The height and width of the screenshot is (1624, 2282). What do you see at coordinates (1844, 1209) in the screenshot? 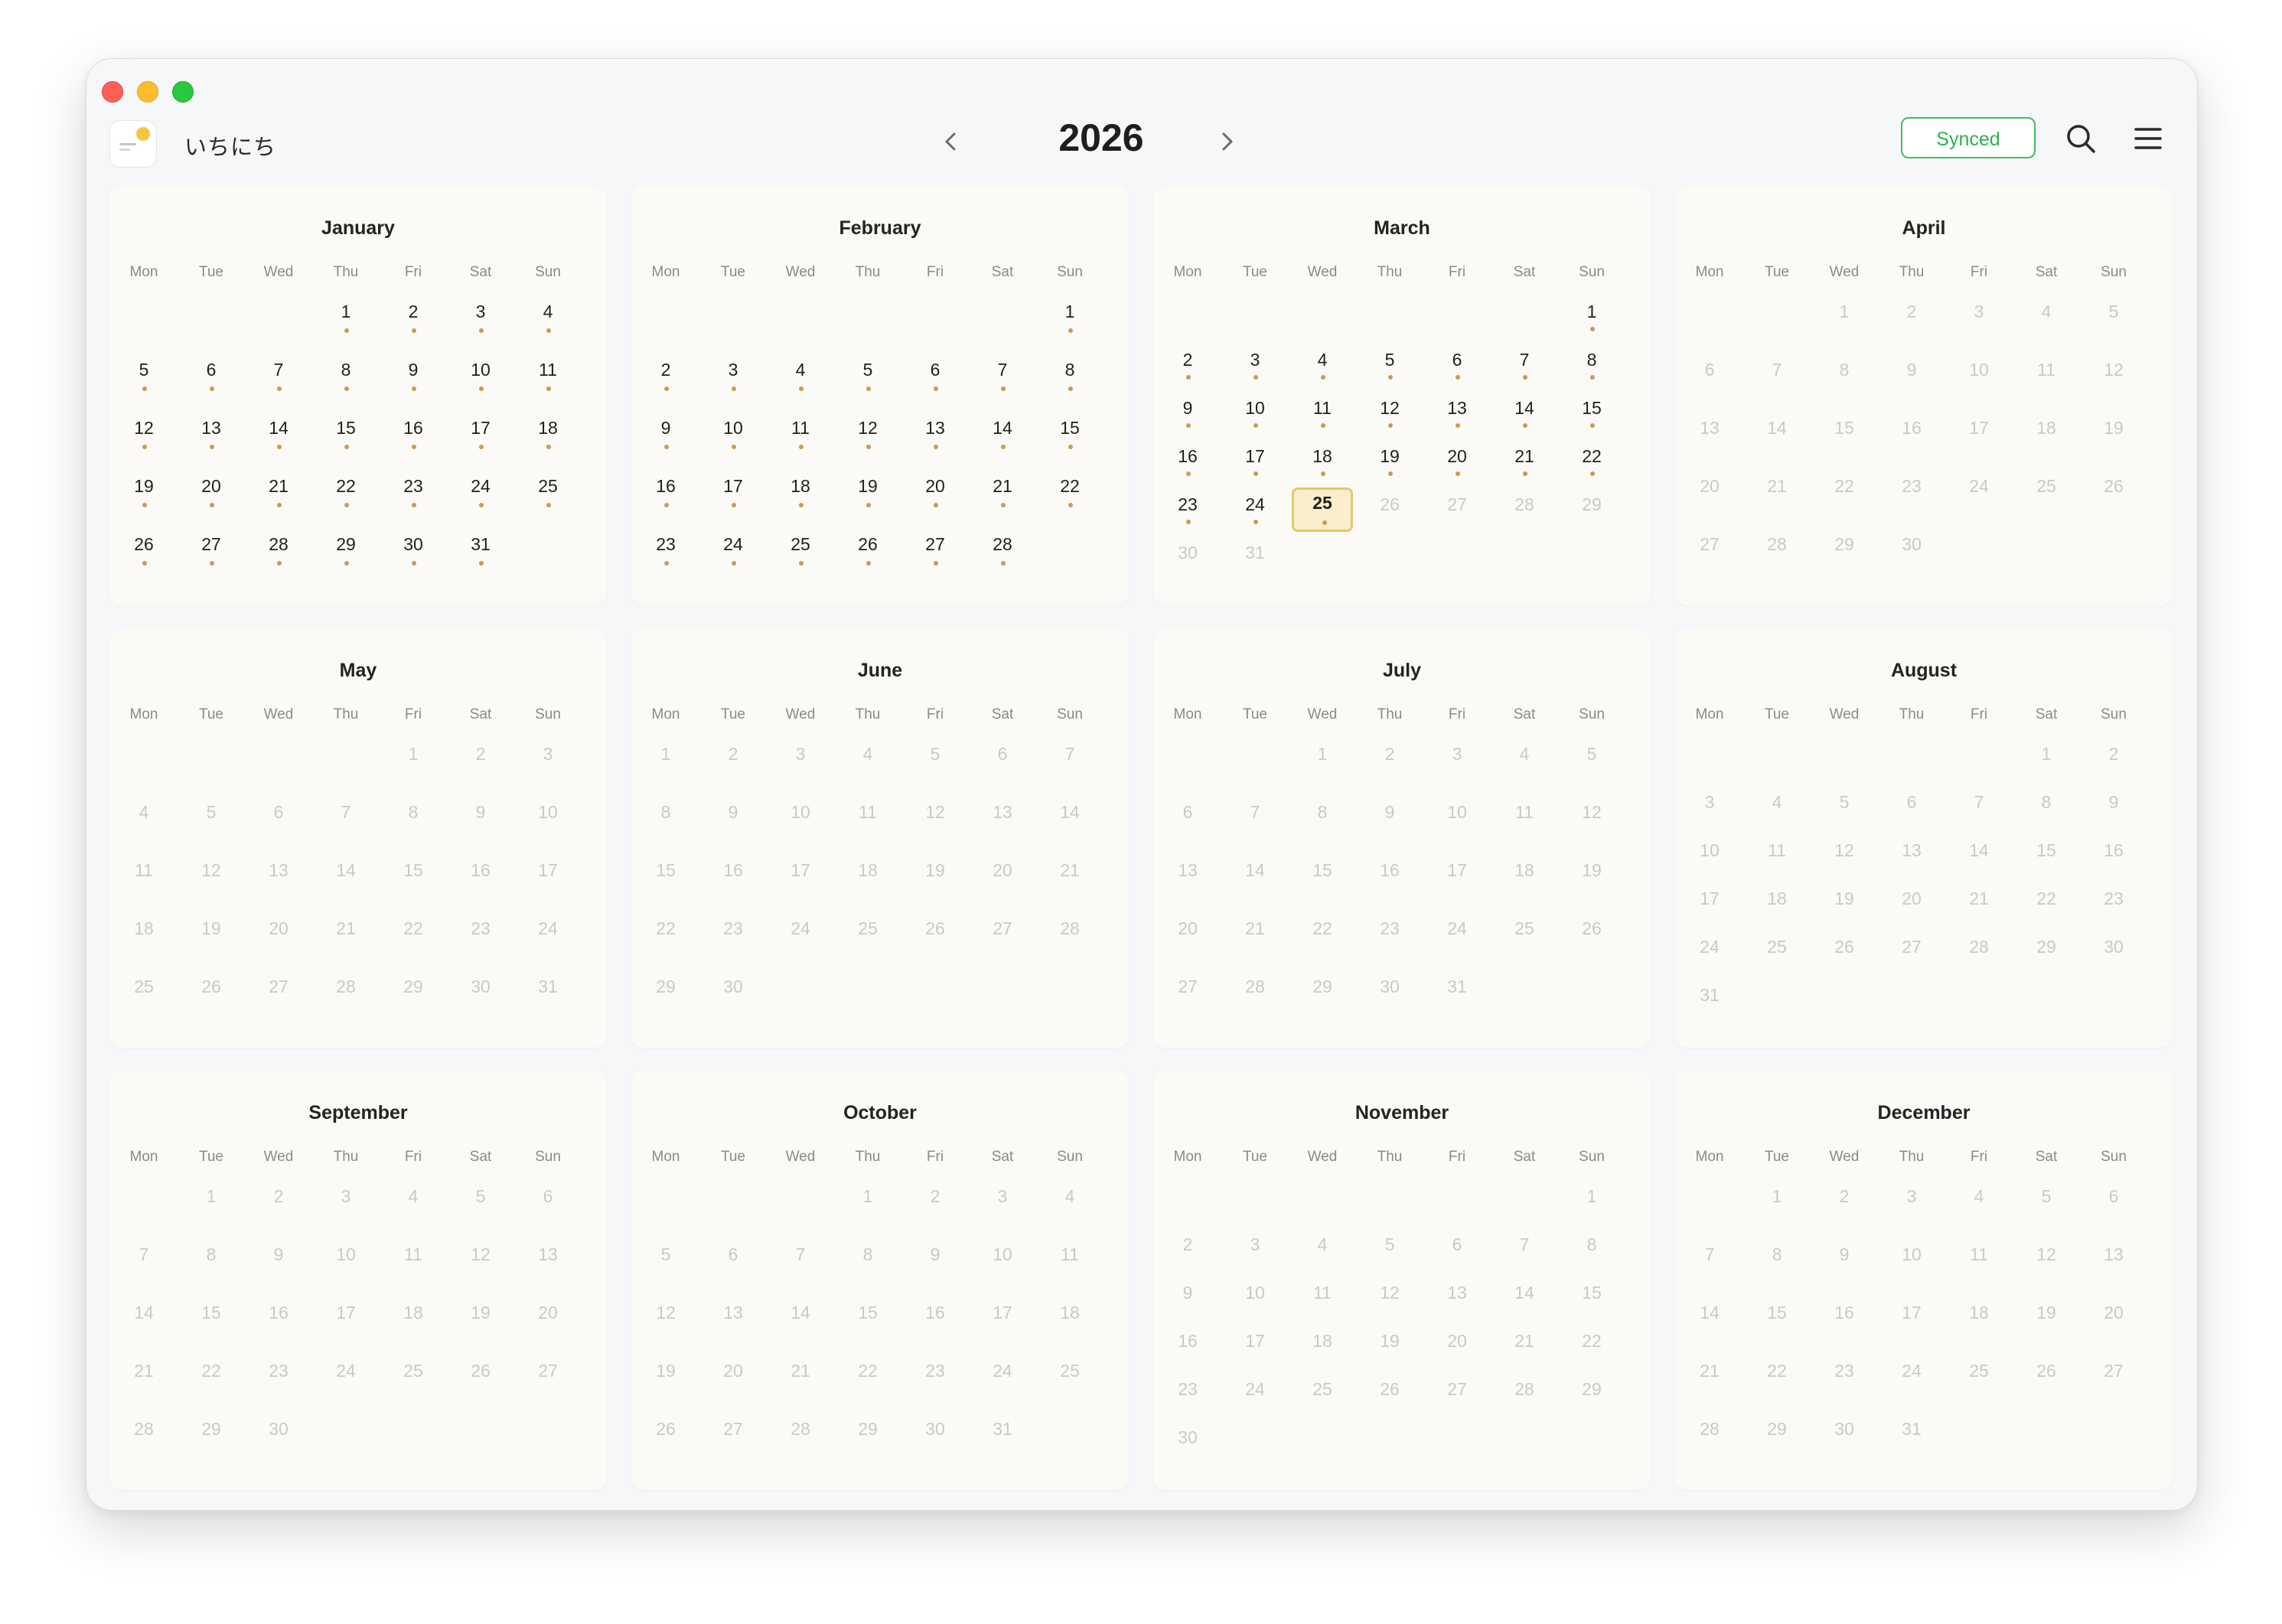
I see `day-cell: 2` at bounding box center [1844, 1209].